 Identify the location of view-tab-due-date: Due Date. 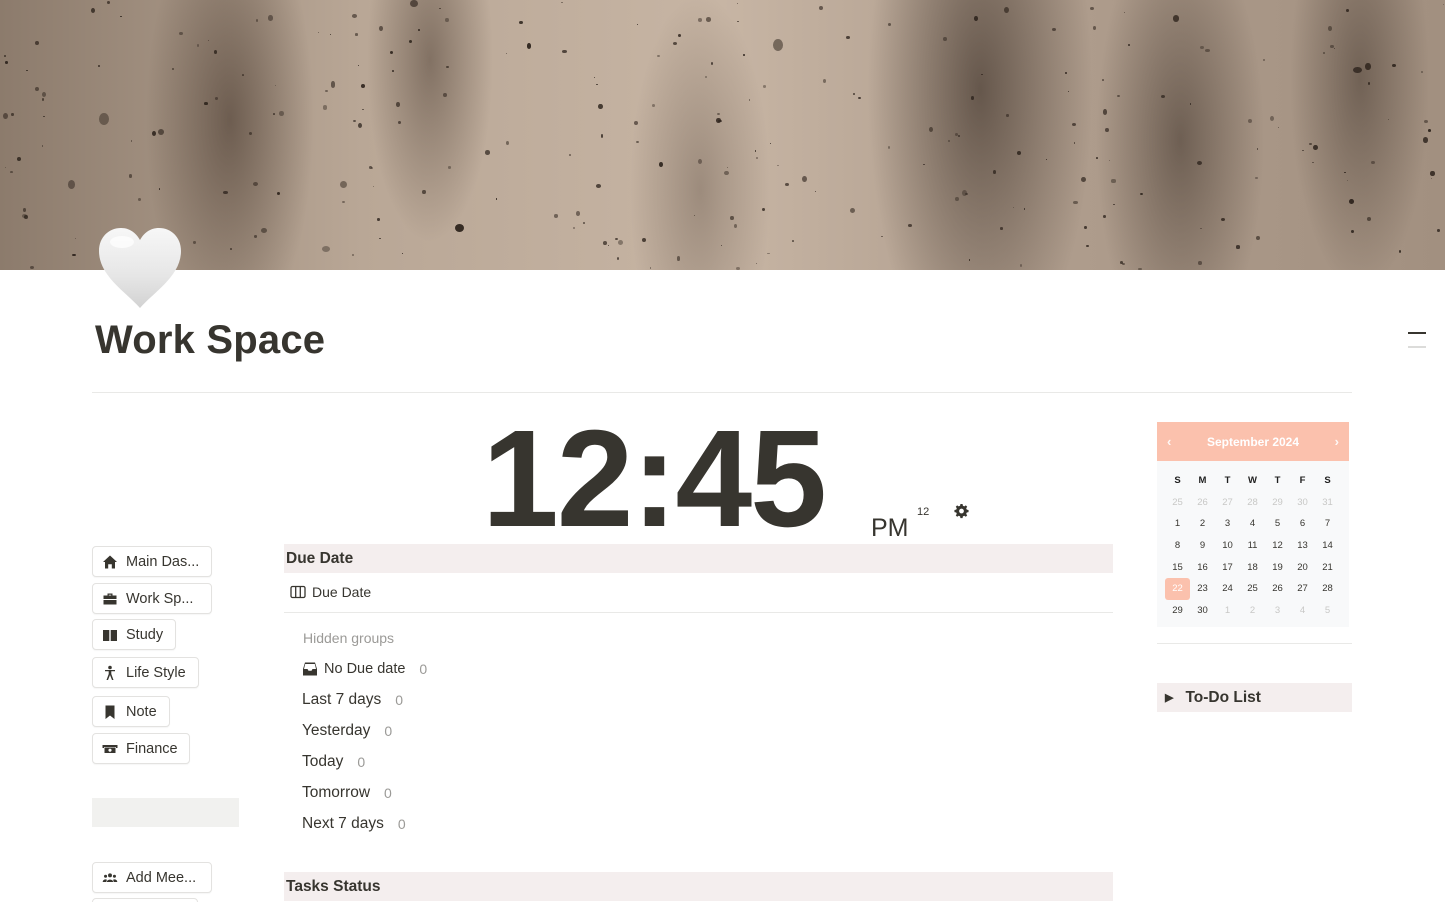
(330, 592).